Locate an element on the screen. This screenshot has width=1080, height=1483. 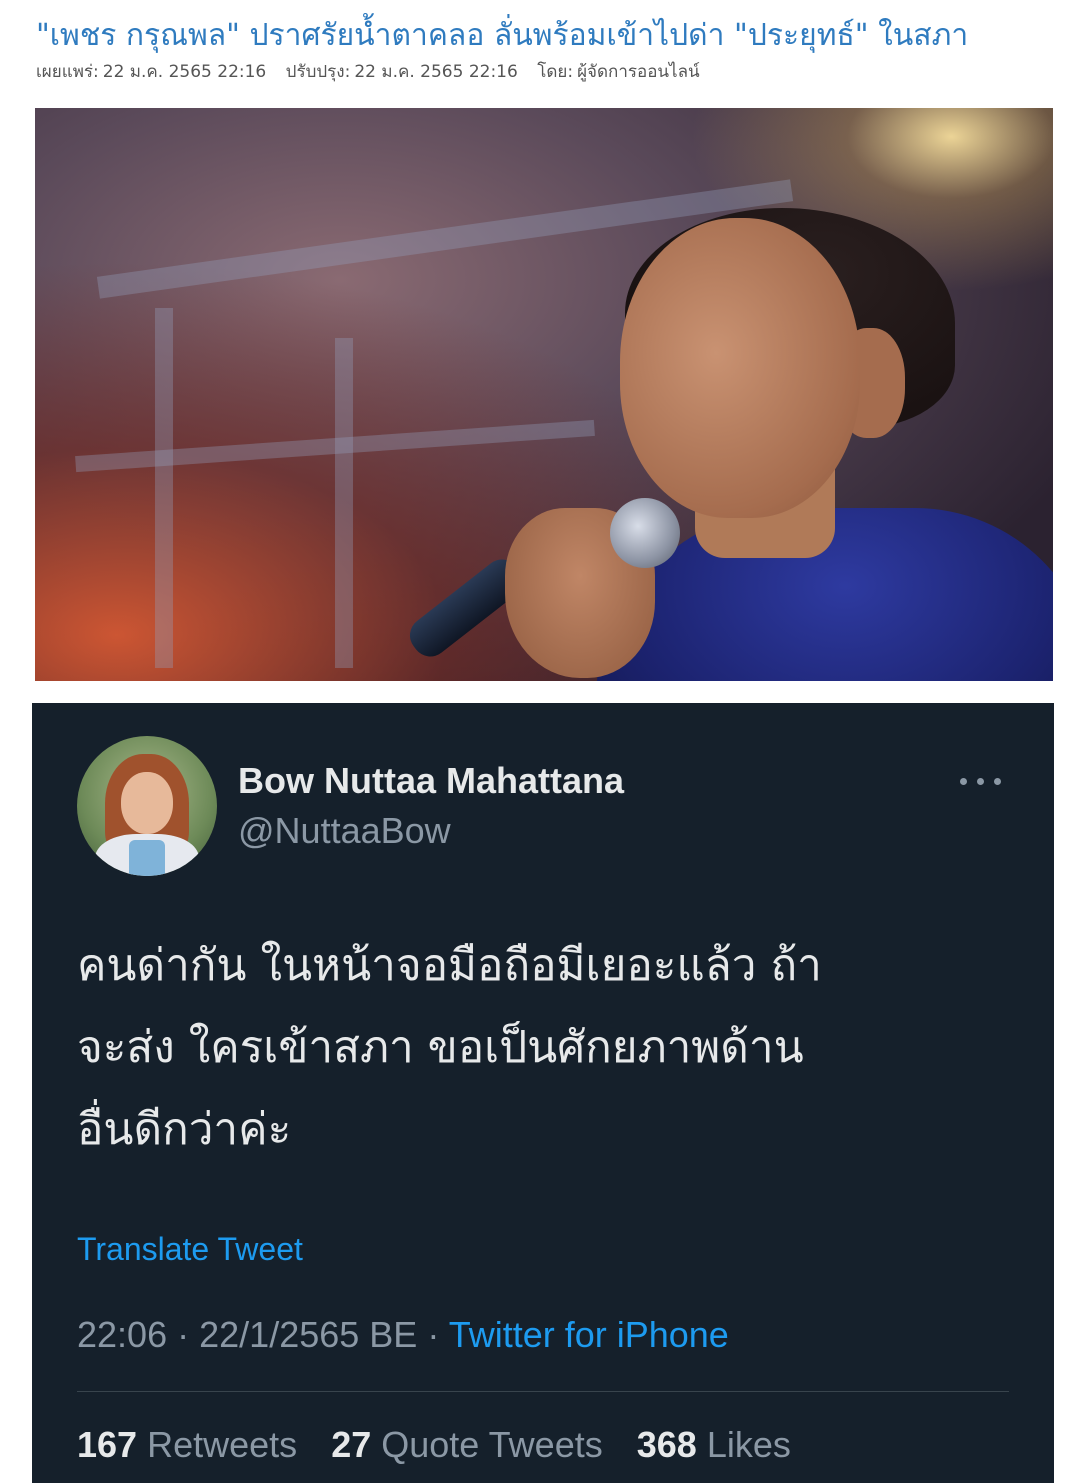
likes-stat: 368 Likes is located at coordinates (714, 1444).